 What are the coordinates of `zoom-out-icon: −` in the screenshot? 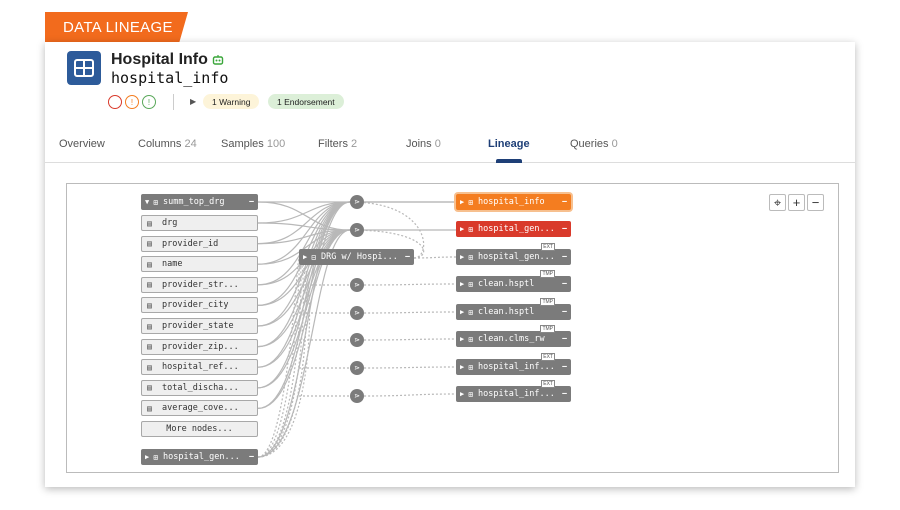 It's located at (815, 202).